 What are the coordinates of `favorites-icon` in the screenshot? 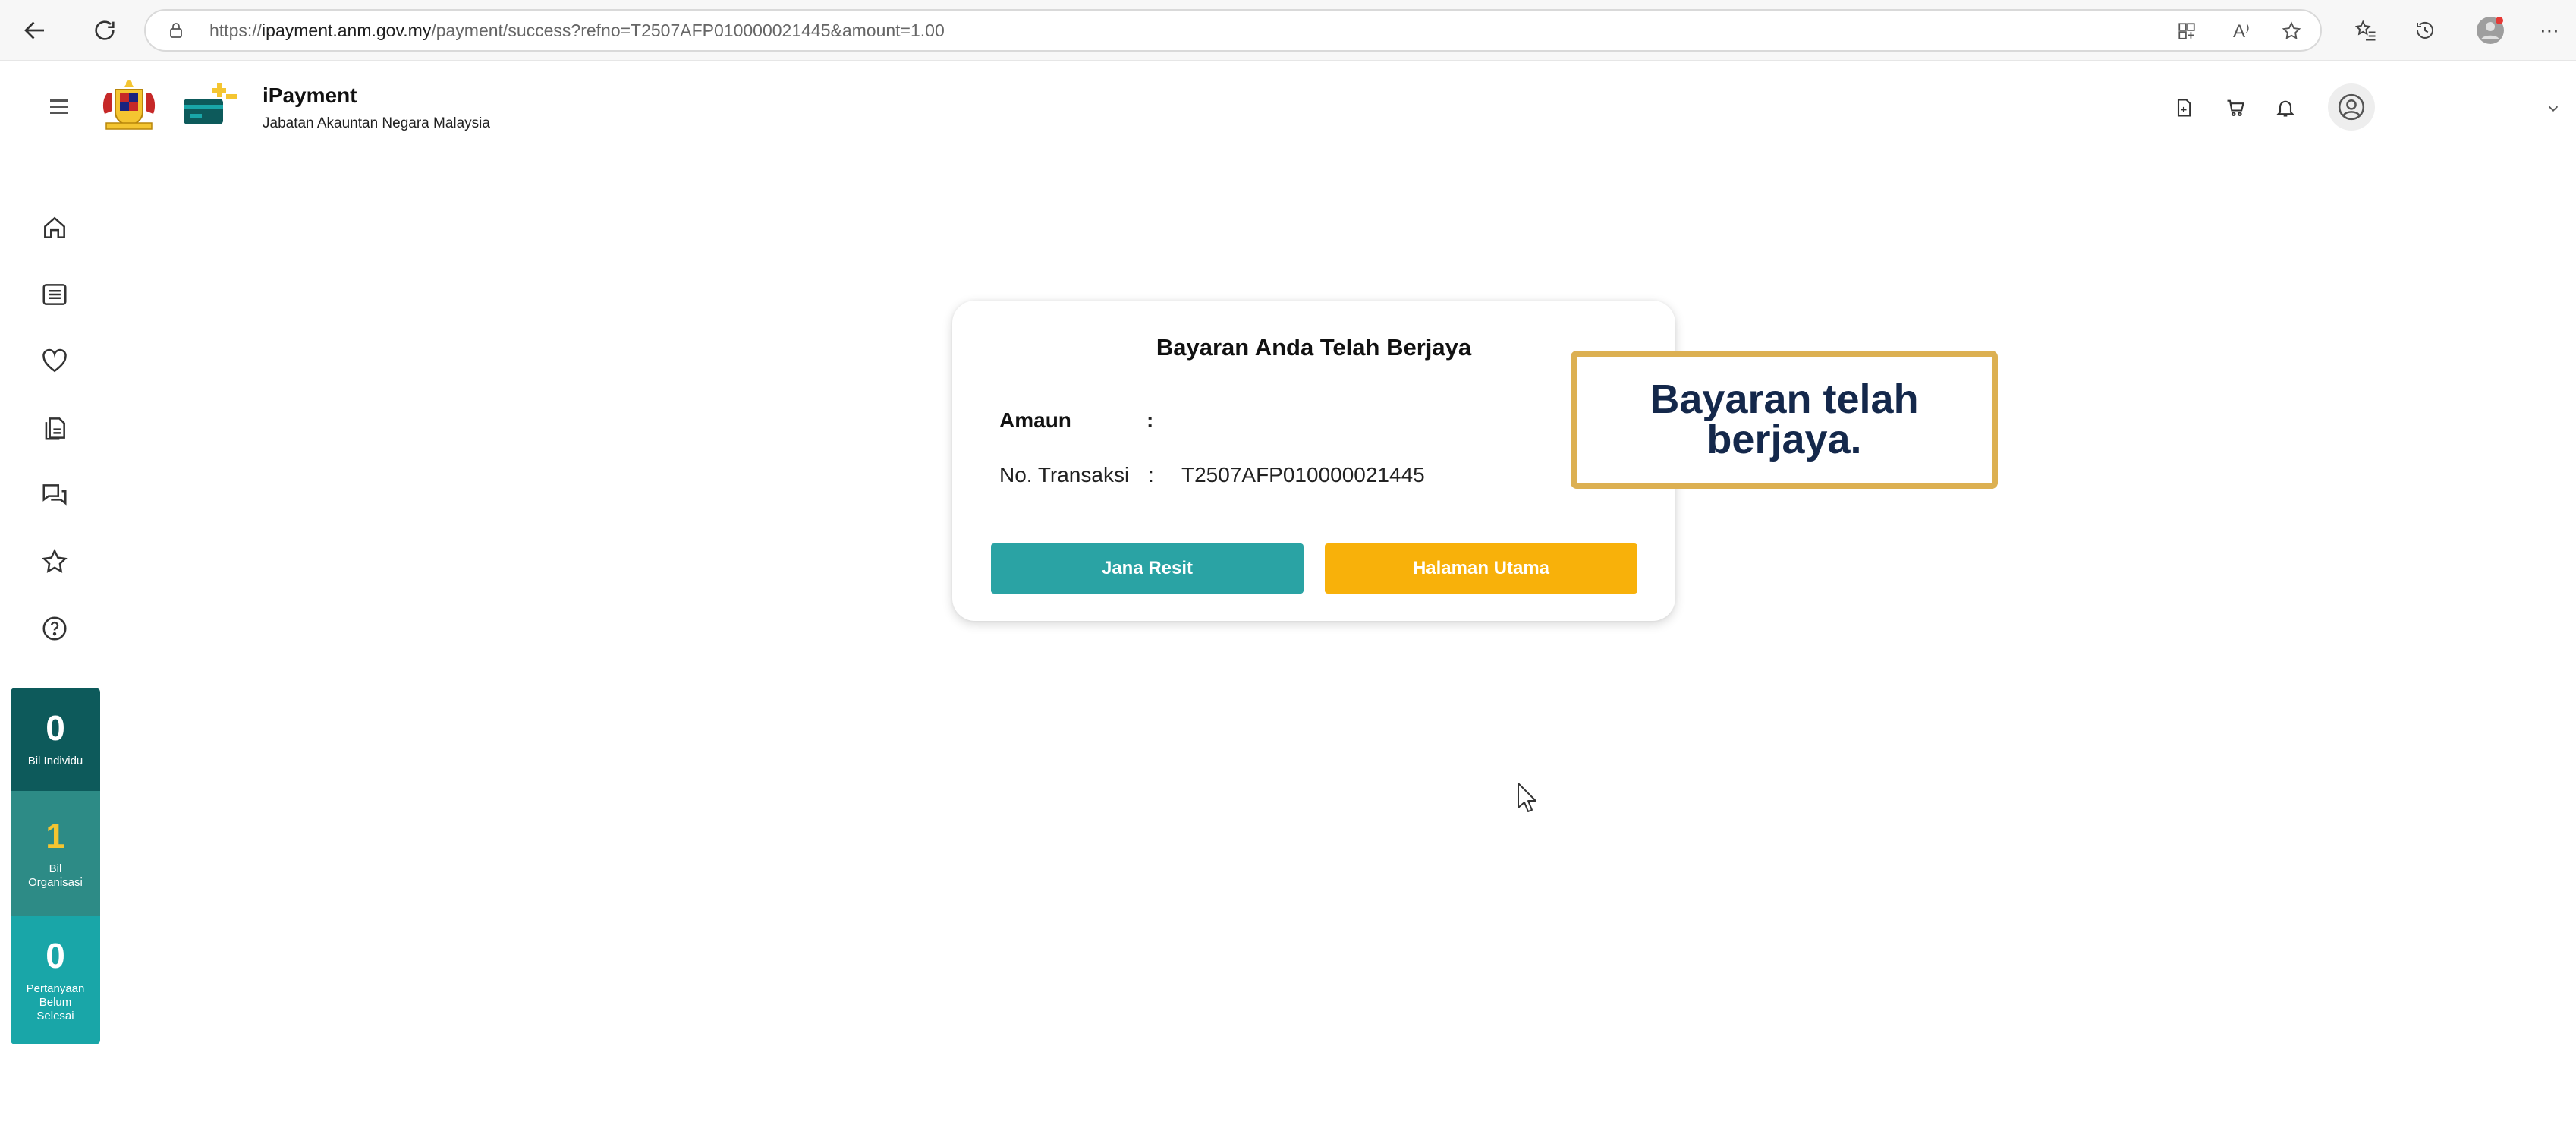 It's located at (2366, 30).